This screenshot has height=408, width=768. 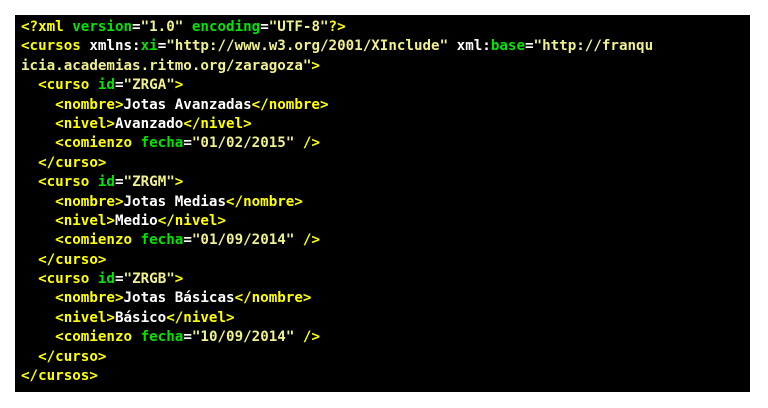 I want to click on xml-string-token: "10/09/2014", so click(x=243, y=337).